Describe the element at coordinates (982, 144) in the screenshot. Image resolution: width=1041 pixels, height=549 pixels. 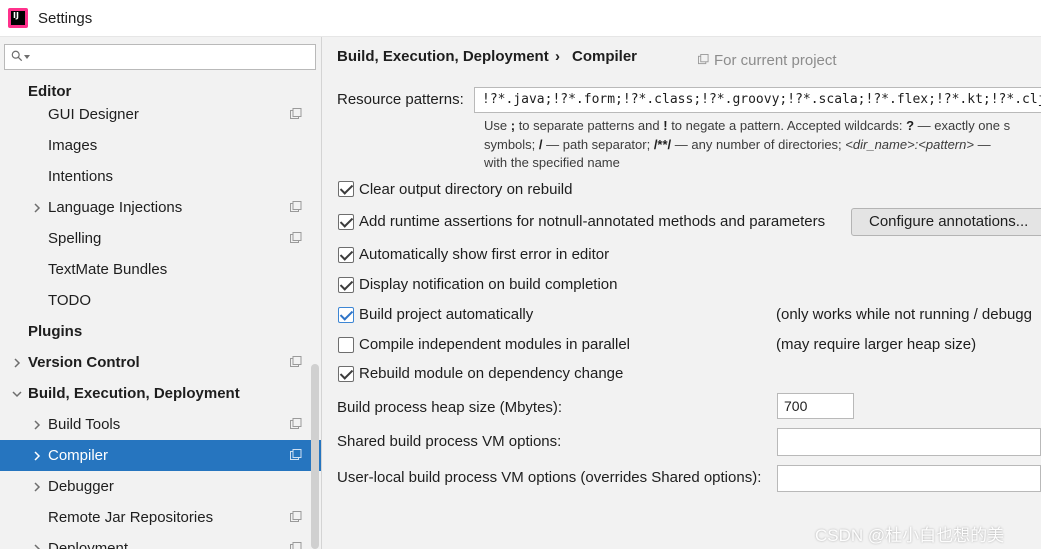
I see `hint-text: —` at that location.